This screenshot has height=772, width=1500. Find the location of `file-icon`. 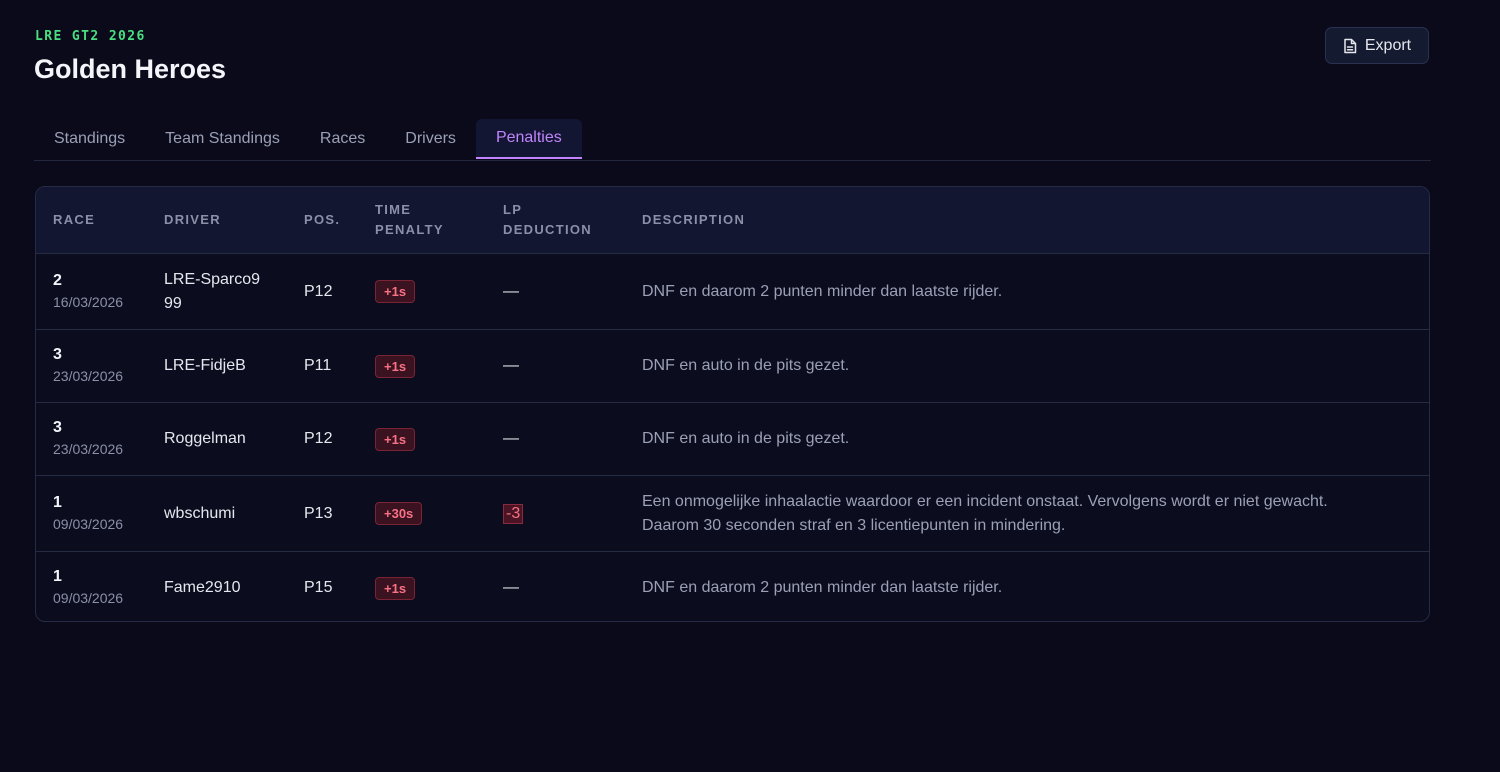

file-icon is located at coordinates (1350, 46).